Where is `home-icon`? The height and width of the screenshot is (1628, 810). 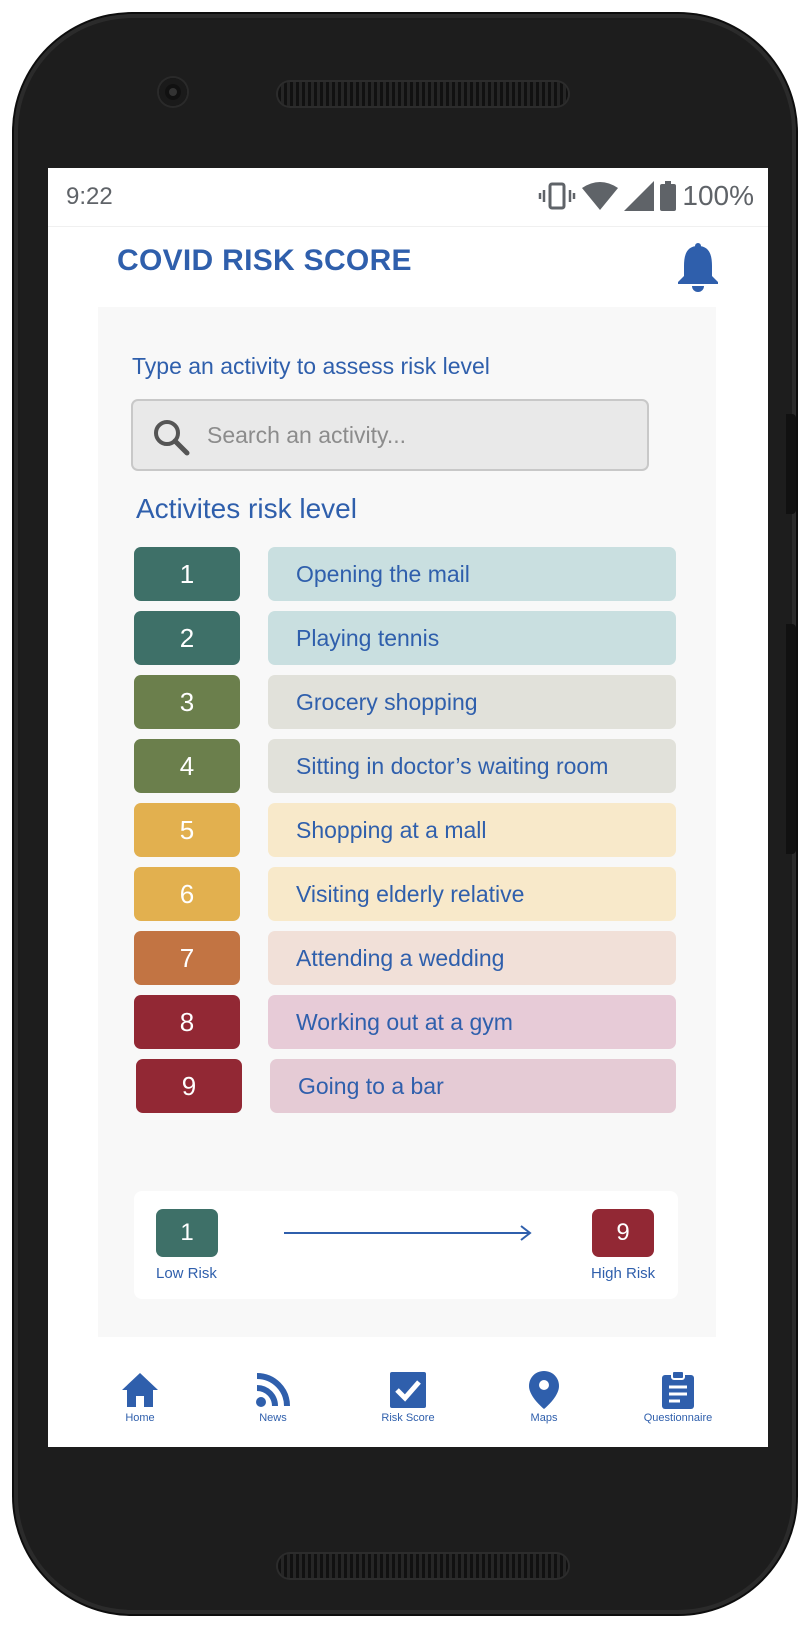 home-icon is located at coordinates (140, 1390).